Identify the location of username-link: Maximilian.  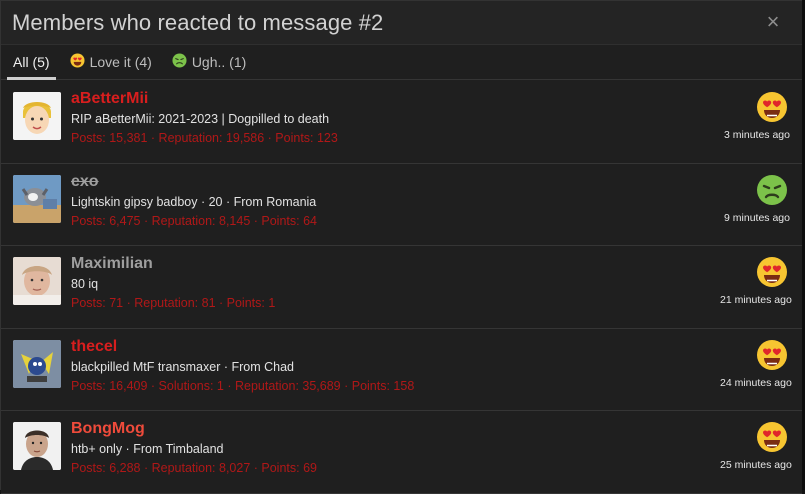
(112, 264).